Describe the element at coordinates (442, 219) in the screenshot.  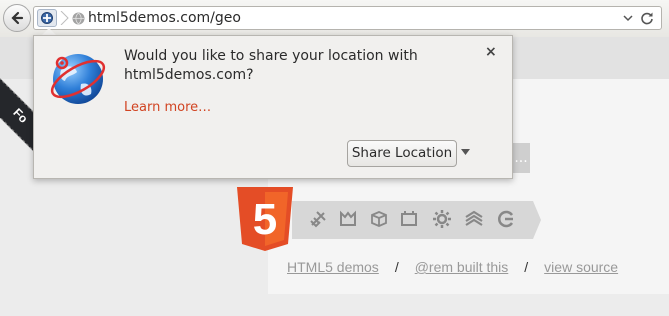
I see `performance-icon` at that location.